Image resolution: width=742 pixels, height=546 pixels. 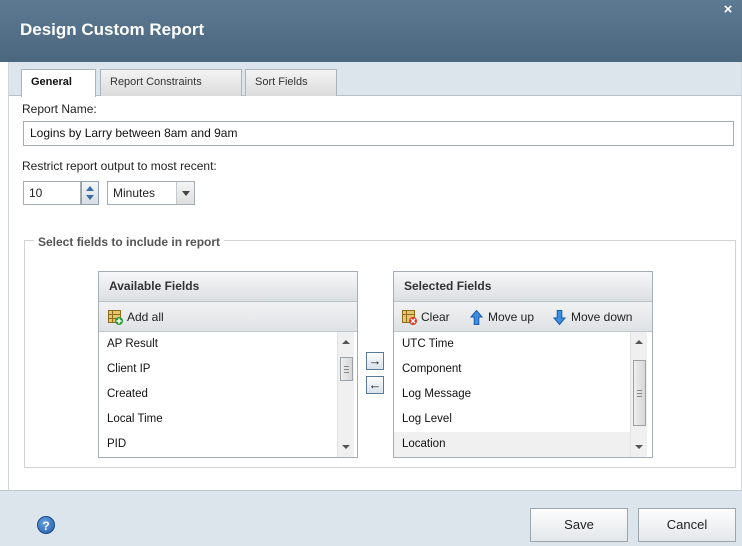 What do you see at coordinates (218, 419) in the screenshot?
I see `list-item: Local Time` at bounding box center [218, 419].